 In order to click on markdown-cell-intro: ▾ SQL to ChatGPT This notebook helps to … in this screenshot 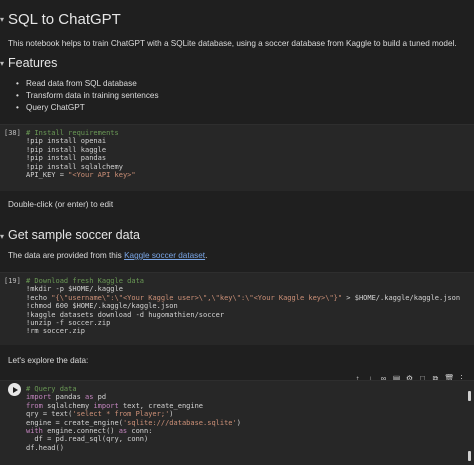, I will do `click(237, 29)`.